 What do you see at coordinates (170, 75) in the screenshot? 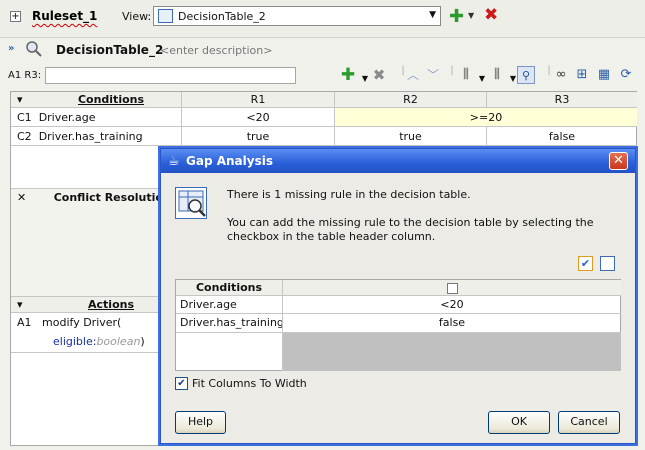
I see `cell-value-input` at bounding box center [170, 75].